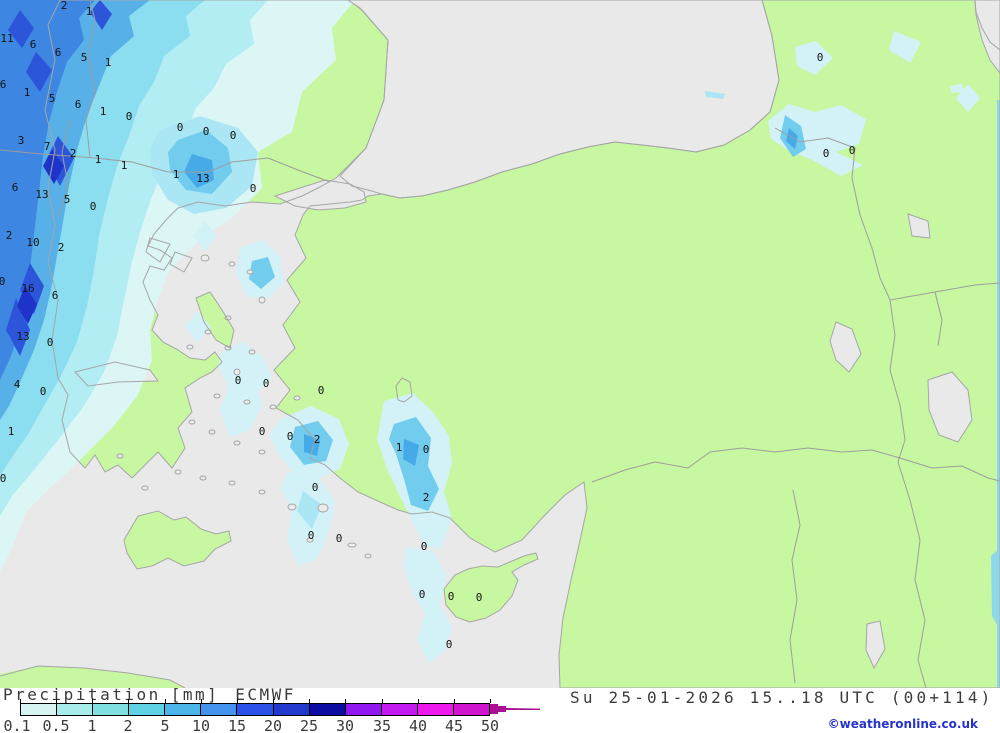  I want to click on scale-label: 30, so click(345, 725).